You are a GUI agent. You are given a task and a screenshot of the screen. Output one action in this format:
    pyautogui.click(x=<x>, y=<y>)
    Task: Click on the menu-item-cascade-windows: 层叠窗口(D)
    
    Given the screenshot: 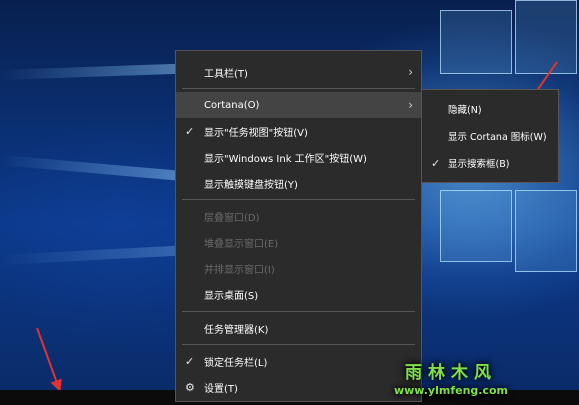 What is the action you would take?
    pyautogui.click(x=298, y=216)
    